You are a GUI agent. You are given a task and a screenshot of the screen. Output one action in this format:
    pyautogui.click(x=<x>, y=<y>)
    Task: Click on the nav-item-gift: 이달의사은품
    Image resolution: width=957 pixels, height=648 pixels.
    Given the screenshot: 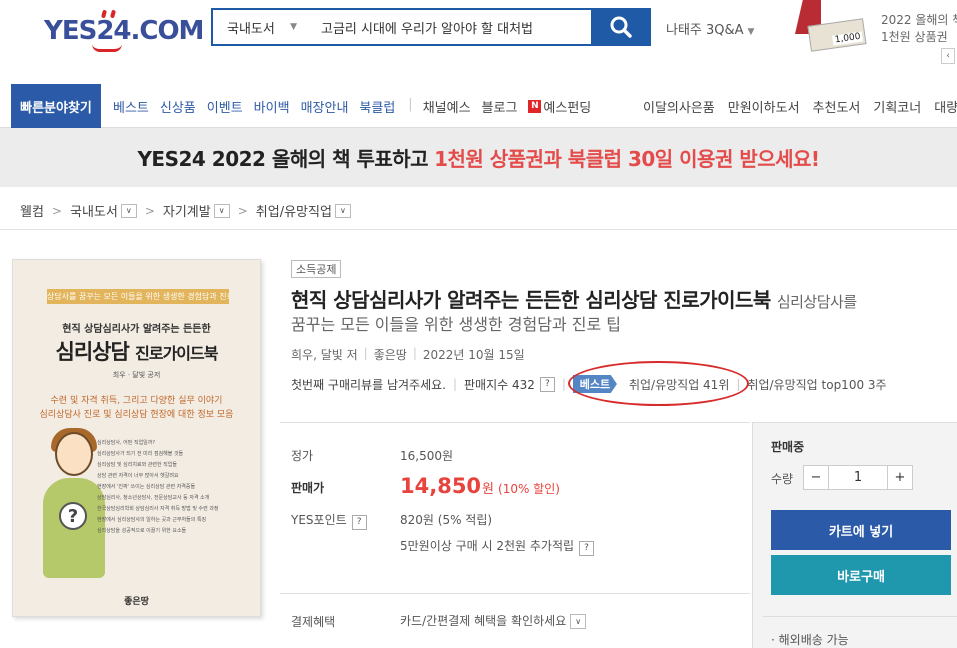 What is the action you would take?
    pyautogui.click(x=679, y=106)
    